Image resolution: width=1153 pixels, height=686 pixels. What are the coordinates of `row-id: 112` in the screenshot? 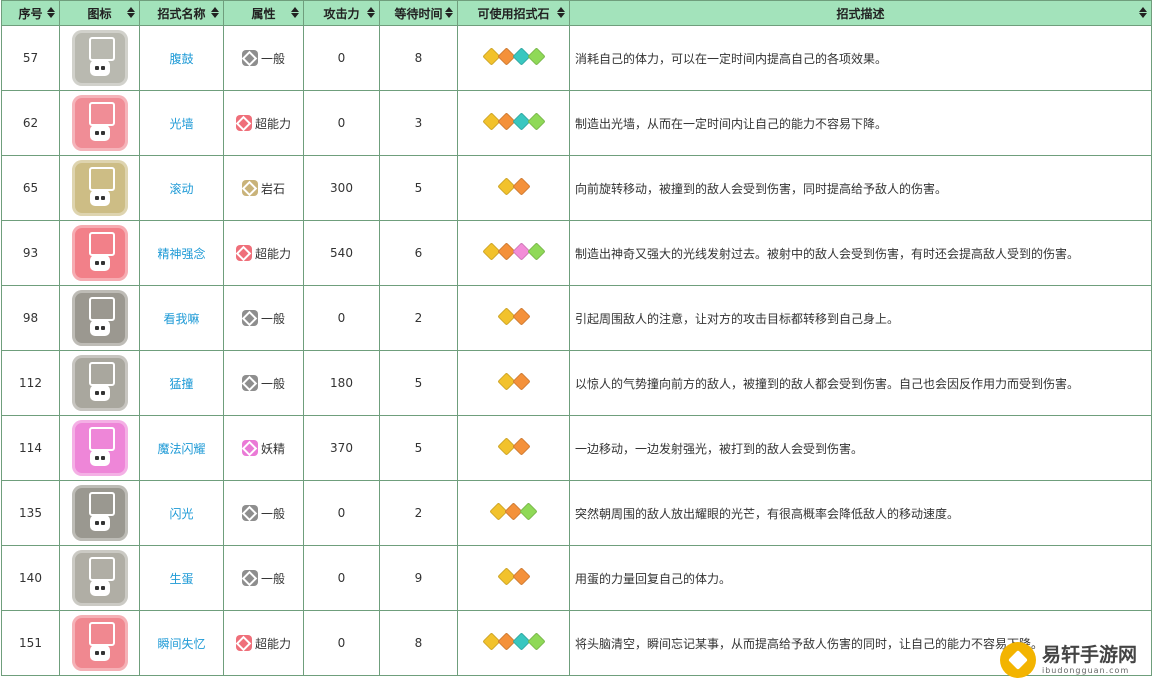 It's located at (30, 383).